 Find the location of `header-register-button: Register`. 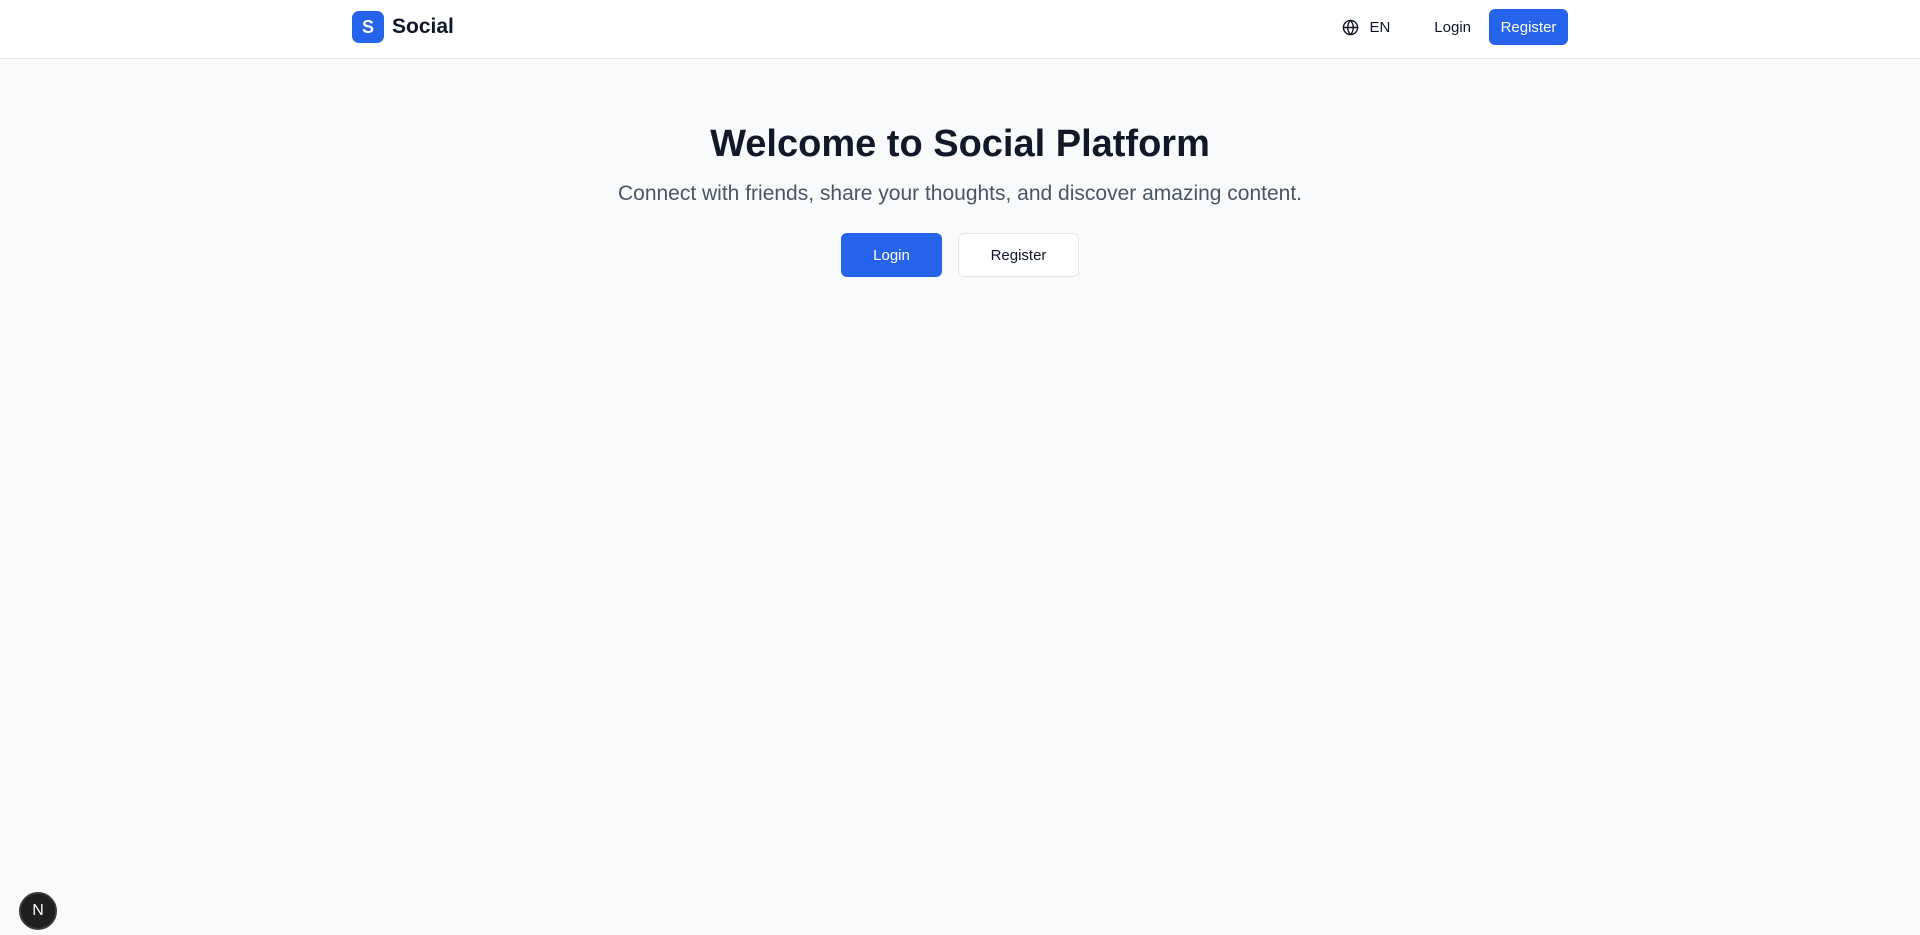

header-register-button: Register is located at coordinates (1528, 27).